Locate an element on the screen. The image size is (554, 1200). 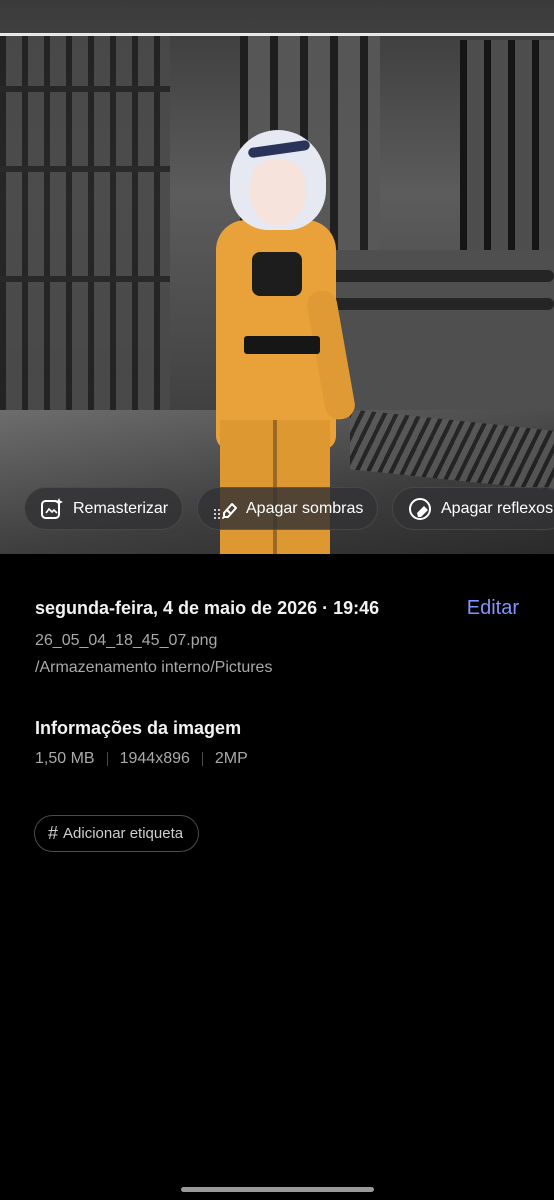
image-megapixels: 2MP is located at coordinates (231, 758).